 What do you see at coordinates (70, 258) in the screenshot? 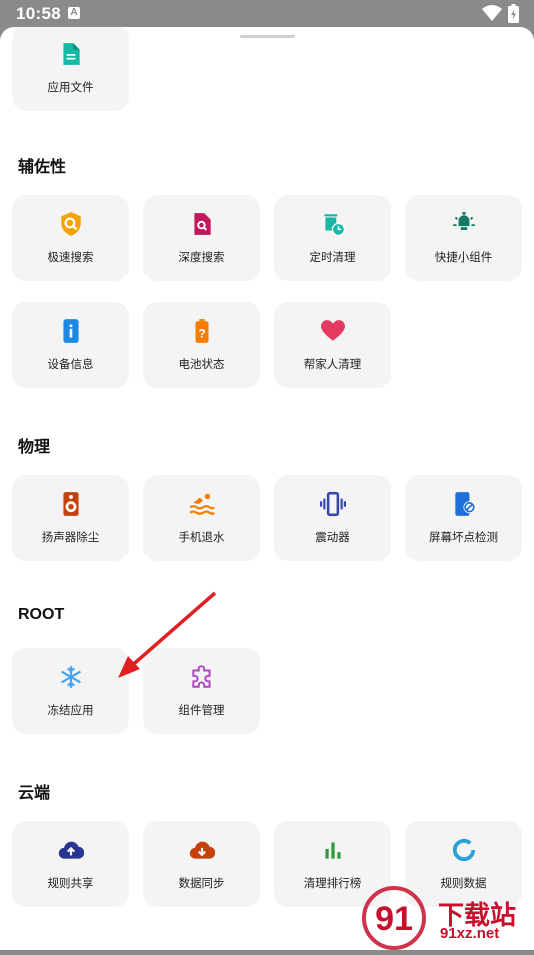
I see `tile-label: 极速搜索` at bounding box center [70, 258].